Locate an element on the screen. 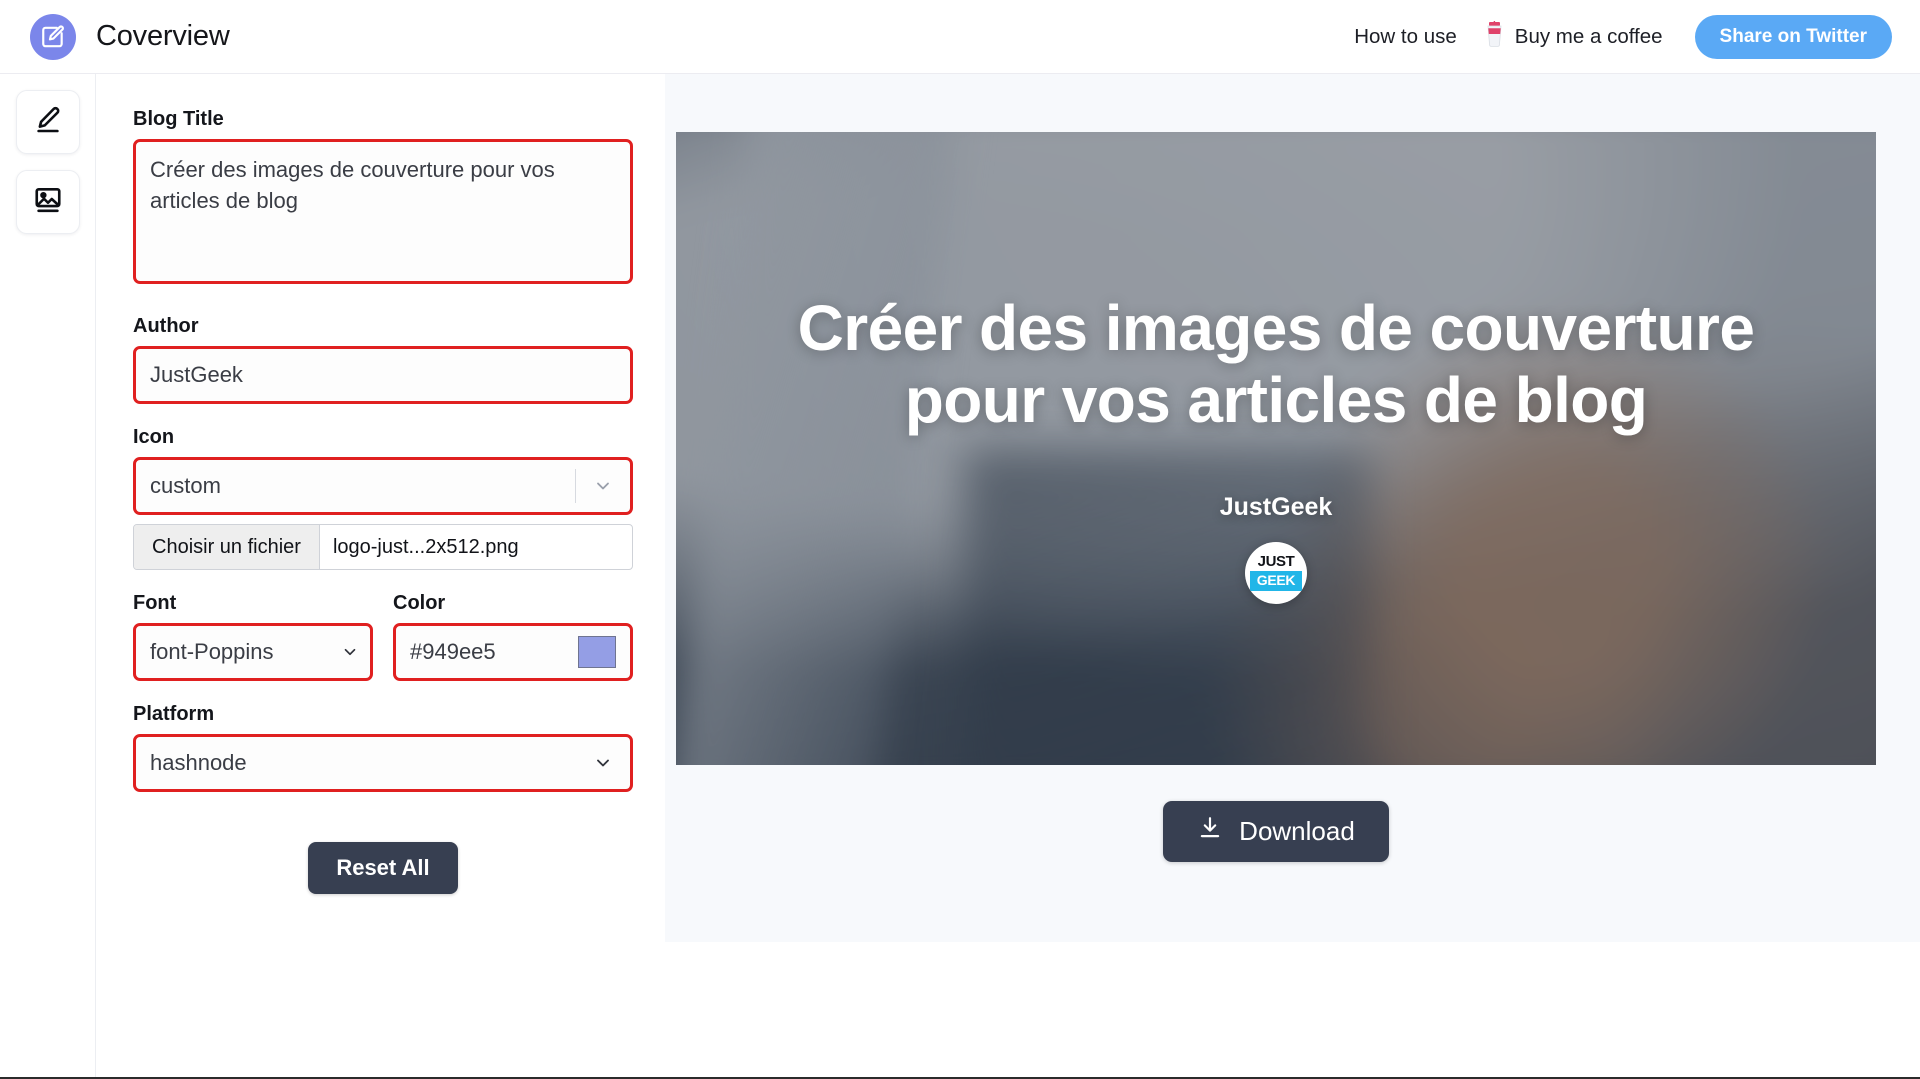 The image size is (1920, 1079). image-photo-icon is located at coordinates (48, 202).